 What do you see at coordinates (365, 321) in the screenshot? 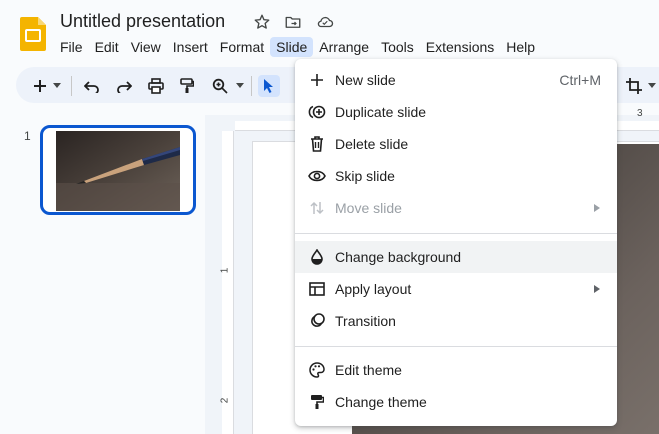
I see `menu-item-label: Transition` at bounding box center [365, 321].